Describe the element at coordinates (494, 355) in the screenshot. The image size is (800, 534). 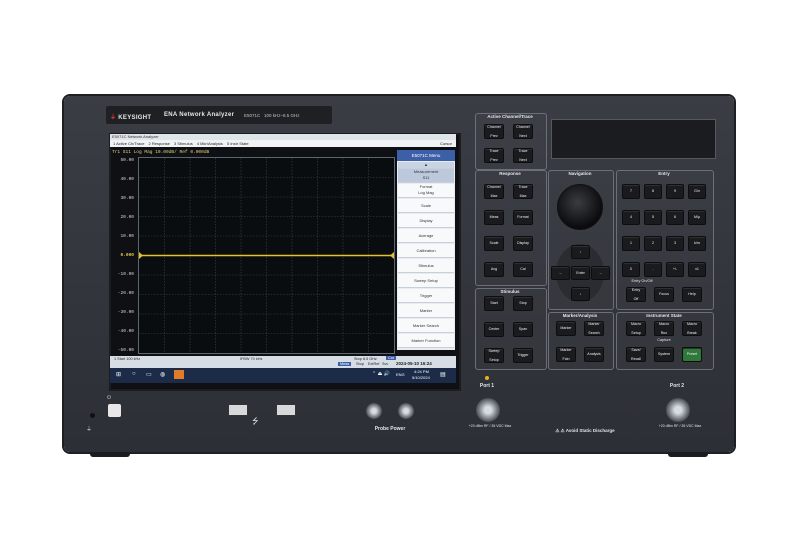
I see `sweep-setup-button: Sweep Setup` at that location.